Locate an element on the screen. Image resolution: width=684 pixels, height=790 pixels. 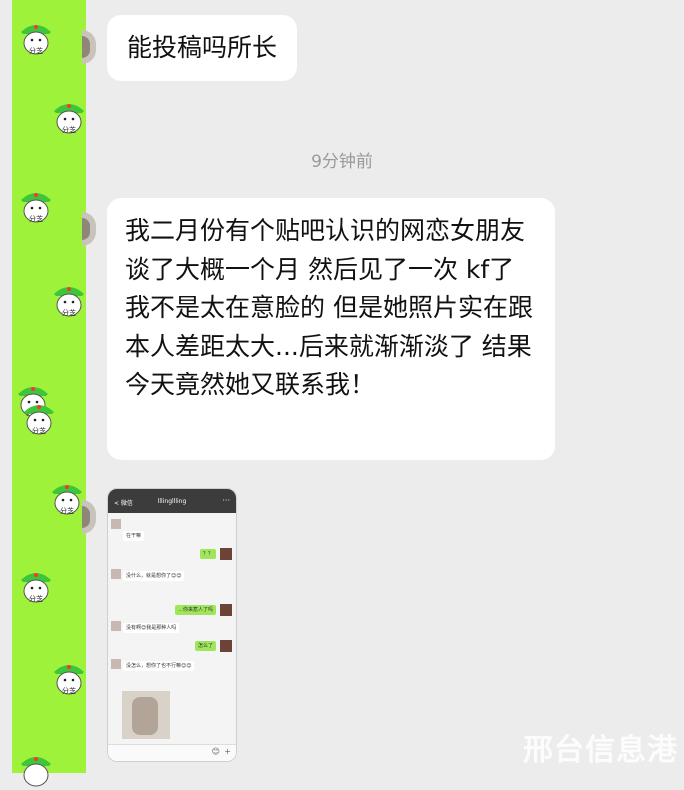
chat-message: 没什么，就是想你了😊😊 is located at coordinates (154, 576).